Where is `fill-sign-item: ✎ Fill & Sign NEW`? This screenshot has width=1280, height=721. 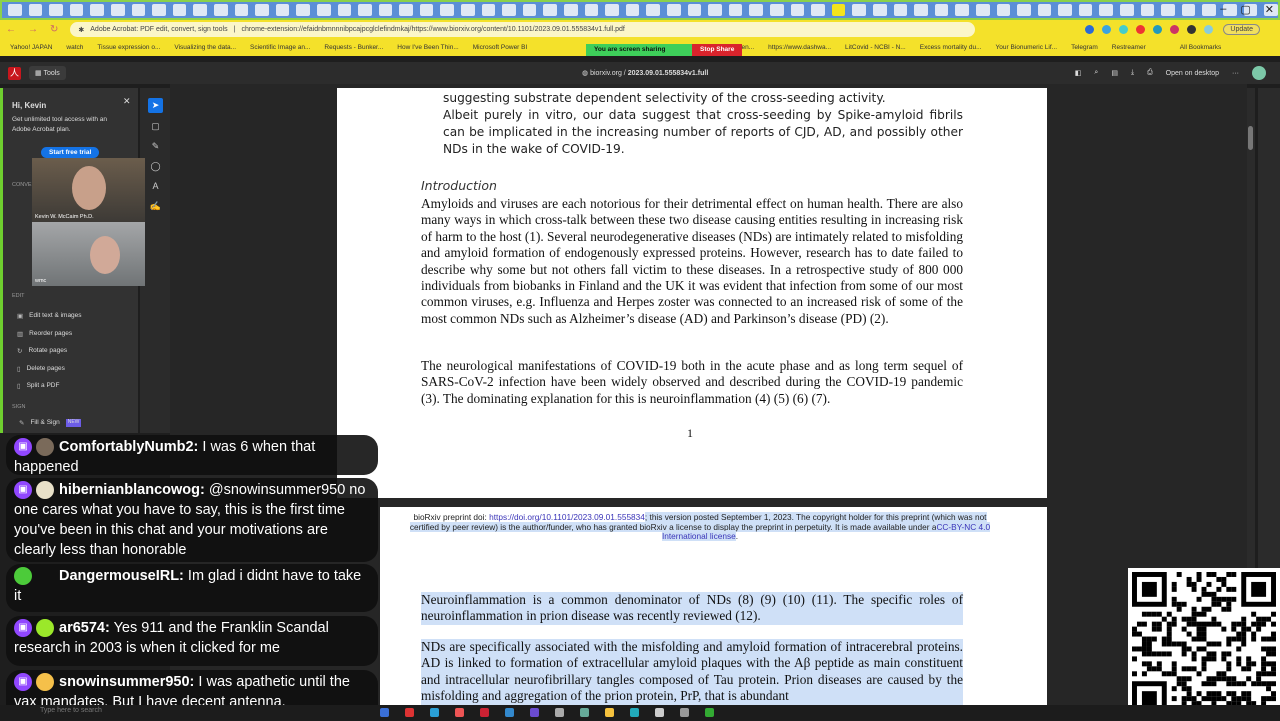
fill-sign-item: ✎ Fill & Sign NEW is located at coordinates (50, 423).